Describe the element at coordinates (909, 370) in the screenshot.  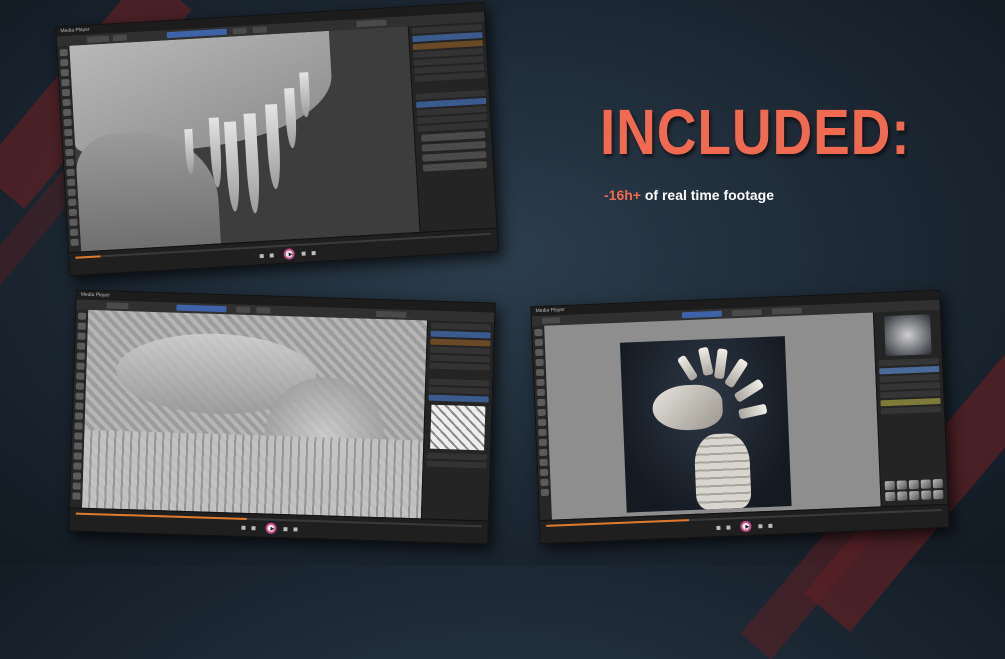
I see `layer-row-selected` at that location.